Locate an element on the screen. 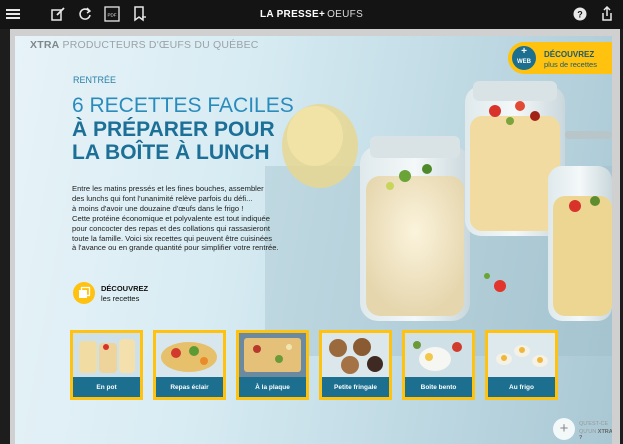 The width and height of the screenshot is (623, 444). discover-recipes-button: DÉCOUVREZ les recettes is located at coordinates (128, 294).